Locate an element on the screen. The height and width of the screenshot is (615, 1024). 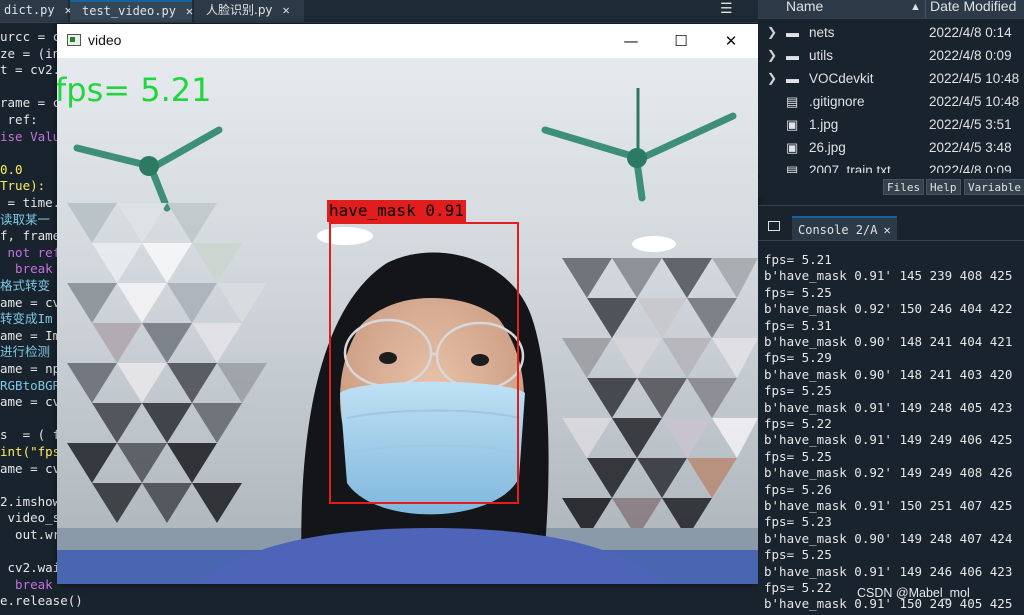
tab-dict-py: dict.py ✕ is located at coordinates (36, 11).